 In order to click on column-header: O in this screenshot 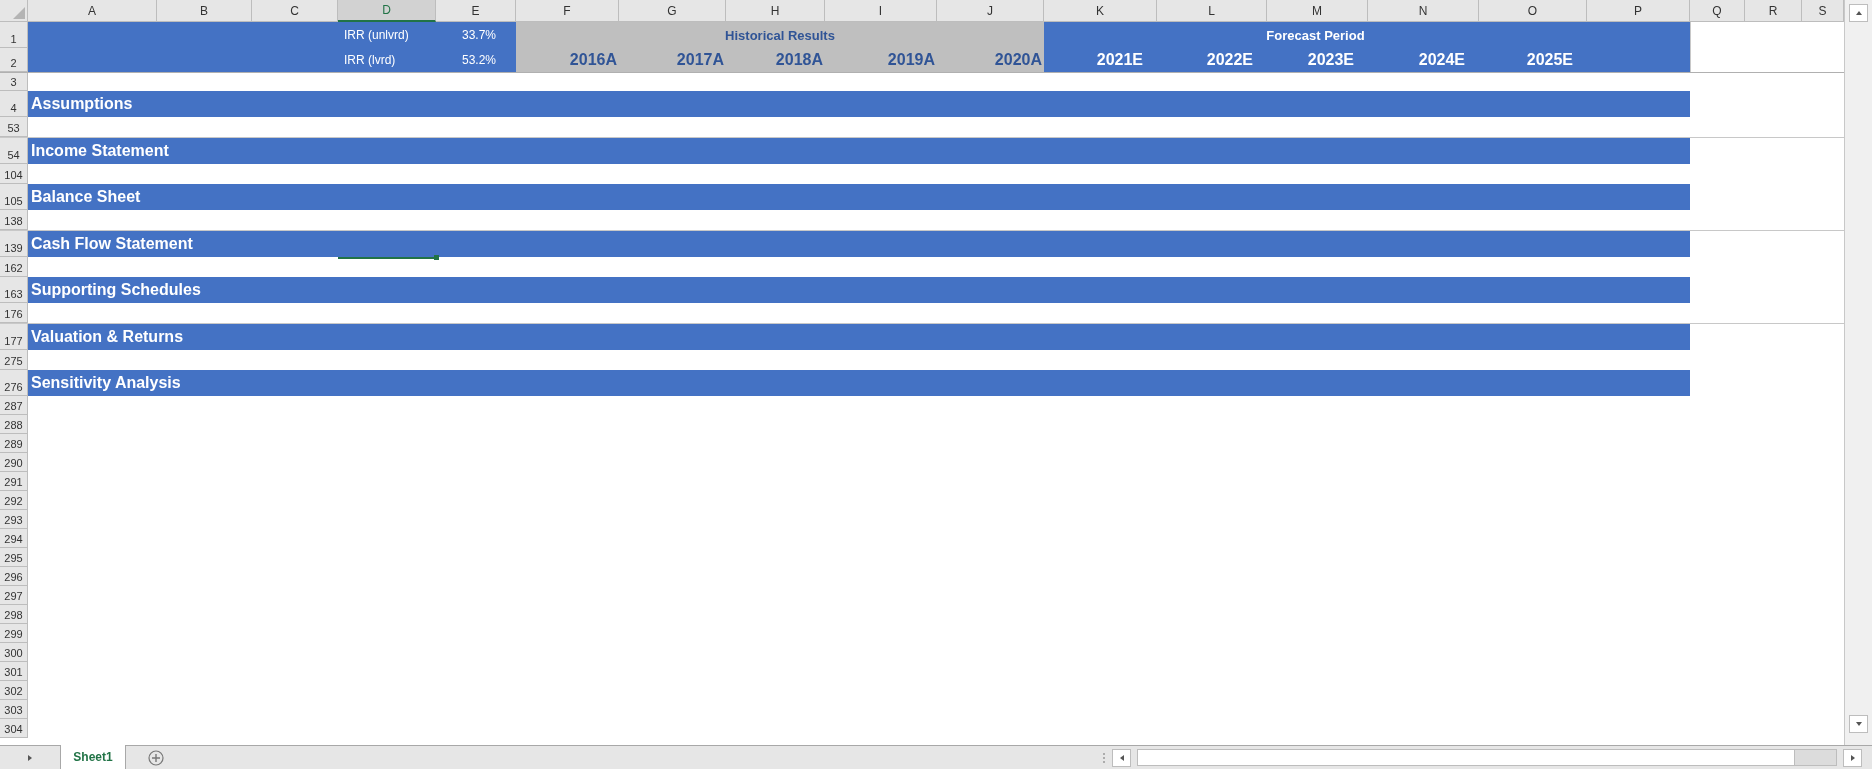, I will do `click(1533, 11)`.